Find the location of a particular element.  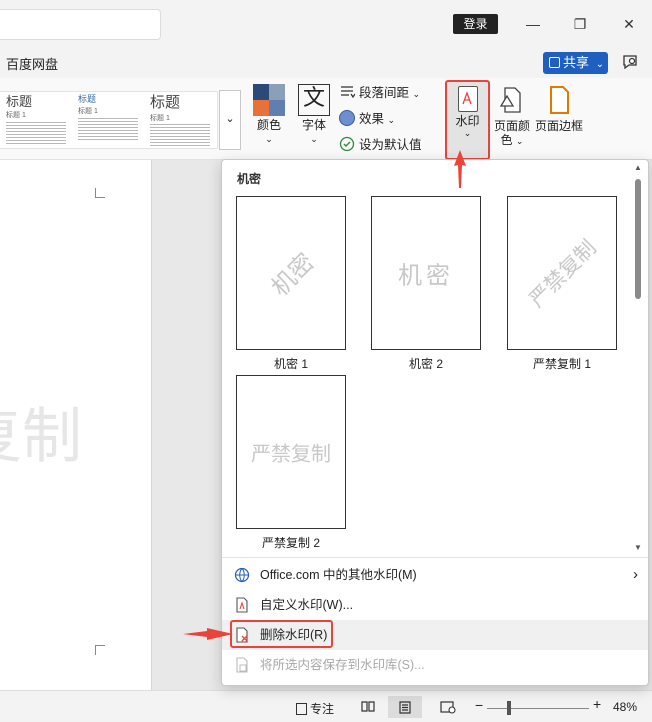

share-button: 共享 ⌄ is located at coordinates (575, 63).